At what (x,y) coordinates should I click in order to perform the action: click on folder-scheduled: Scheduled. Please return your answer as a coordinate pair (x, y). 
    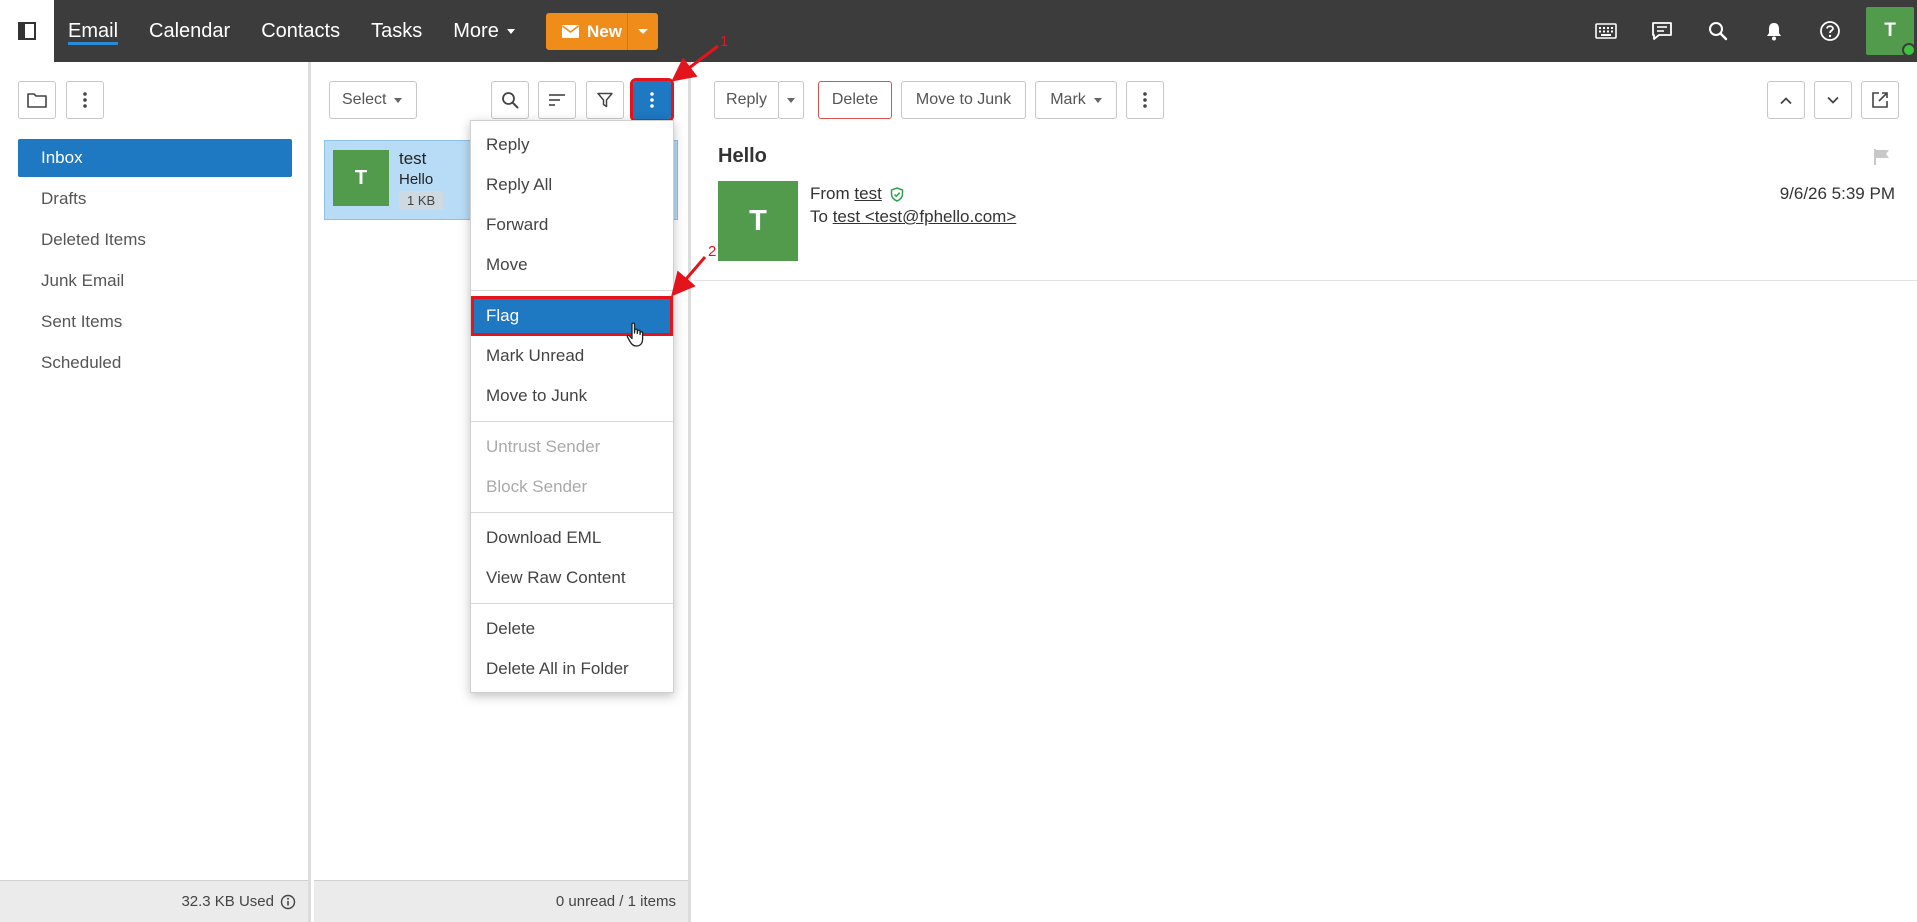
    Looking at the image, I should click on (155, 363).